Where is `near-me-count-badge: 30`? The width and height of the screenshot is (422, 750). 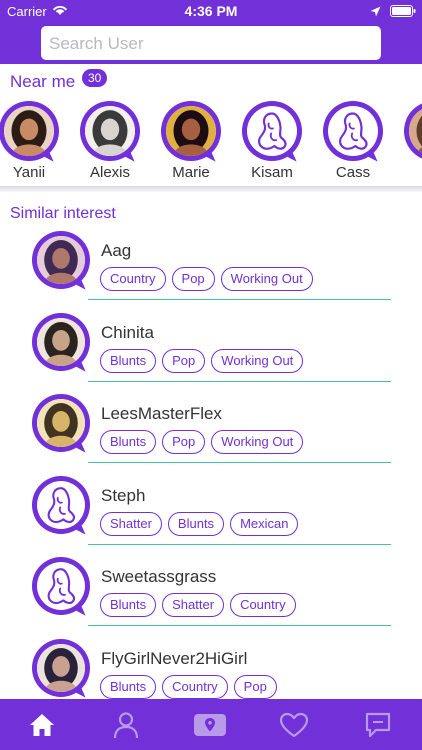
near-me-count-badge: 30 is located at coordinates (95, 78).